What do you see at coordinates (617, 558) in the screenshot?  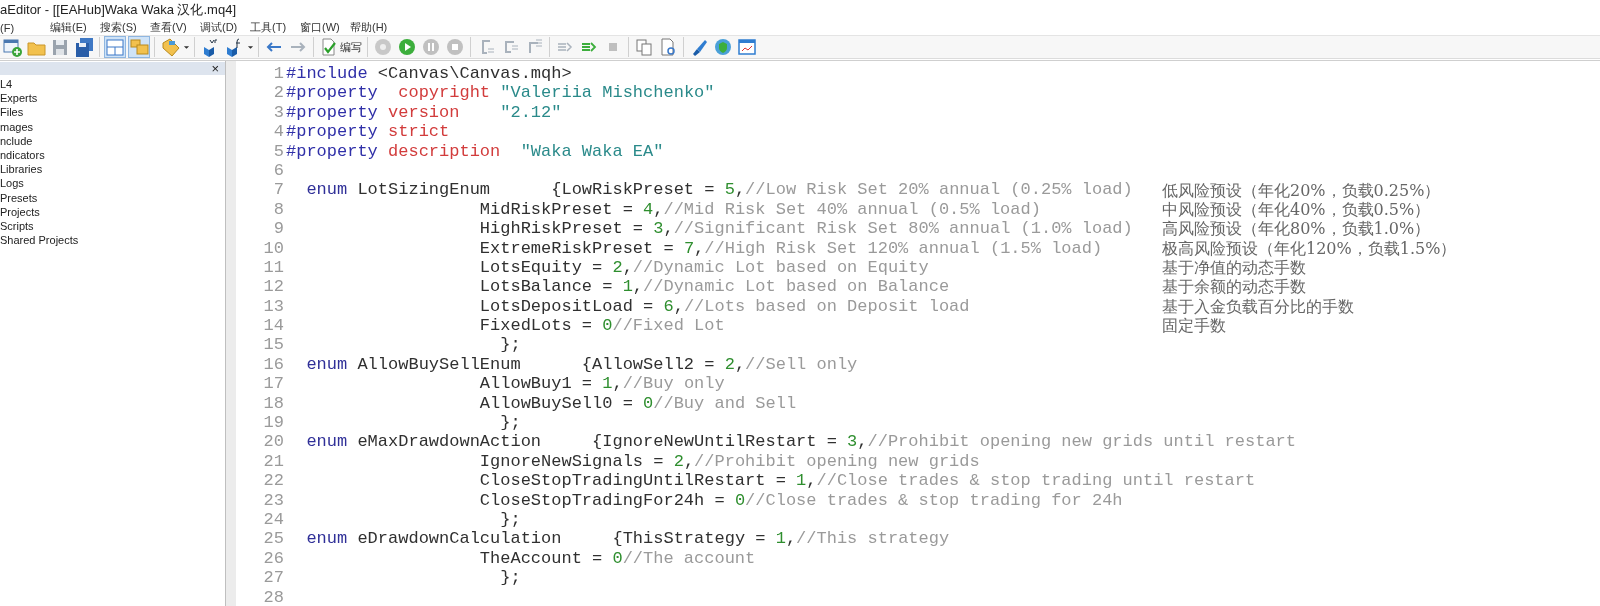 I see `code-line: TheAccount = 0//The account` at bounding box center [617, 558].